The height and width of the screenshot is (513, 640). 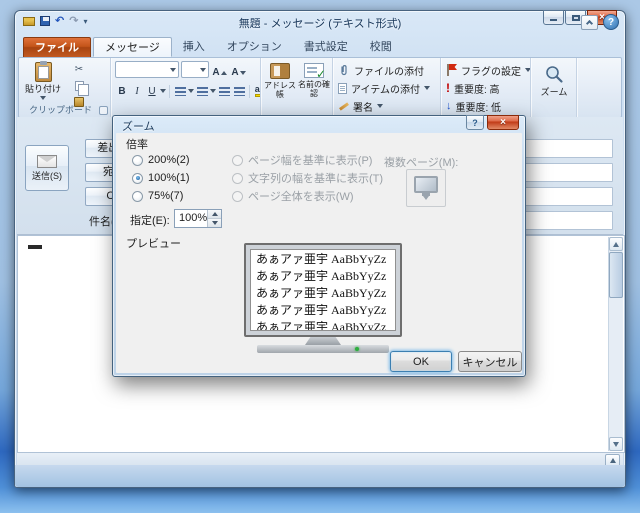 I want to click on signature-button: 署名, so click(x=360, y=106).